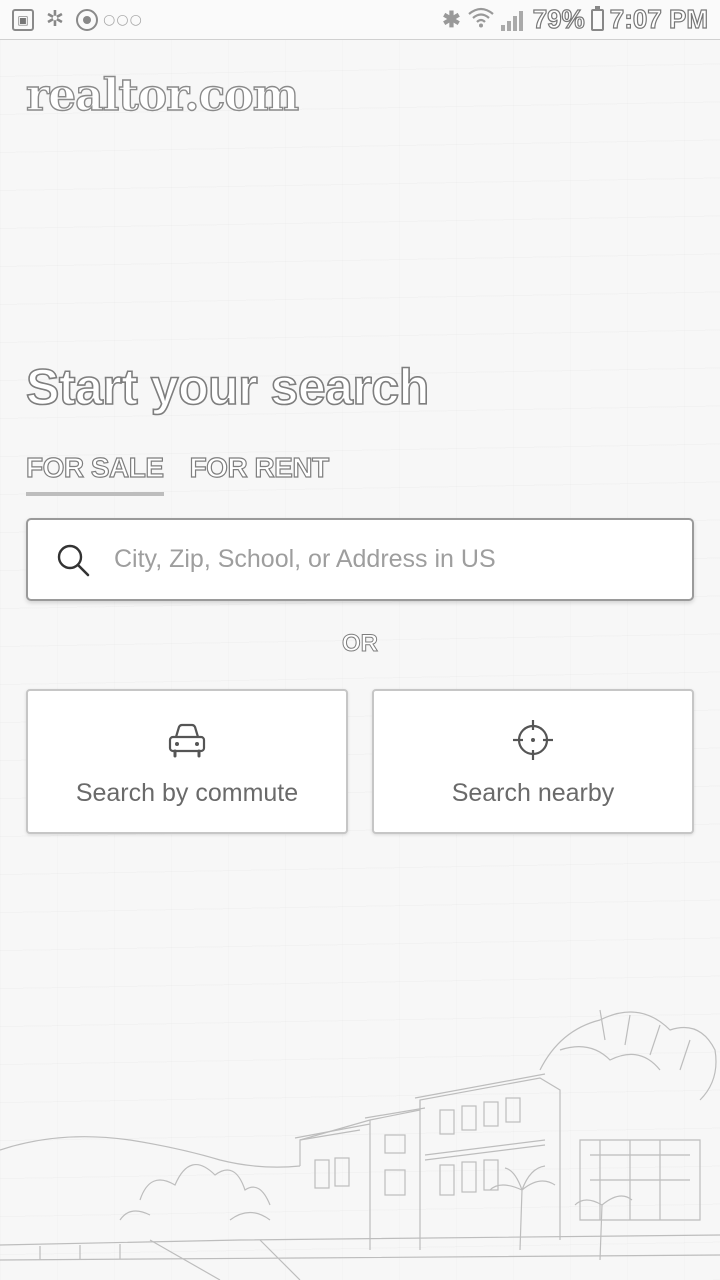  I want to click on search-icon, so click(73, 560).